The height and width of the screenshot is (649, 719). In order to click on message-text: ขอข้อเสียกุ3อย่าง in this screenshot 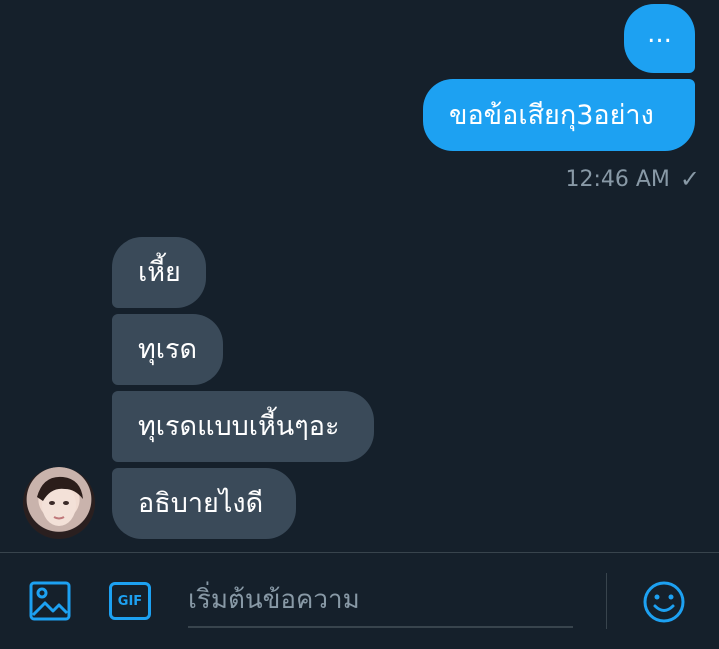, I will do `click(551, 115)`.